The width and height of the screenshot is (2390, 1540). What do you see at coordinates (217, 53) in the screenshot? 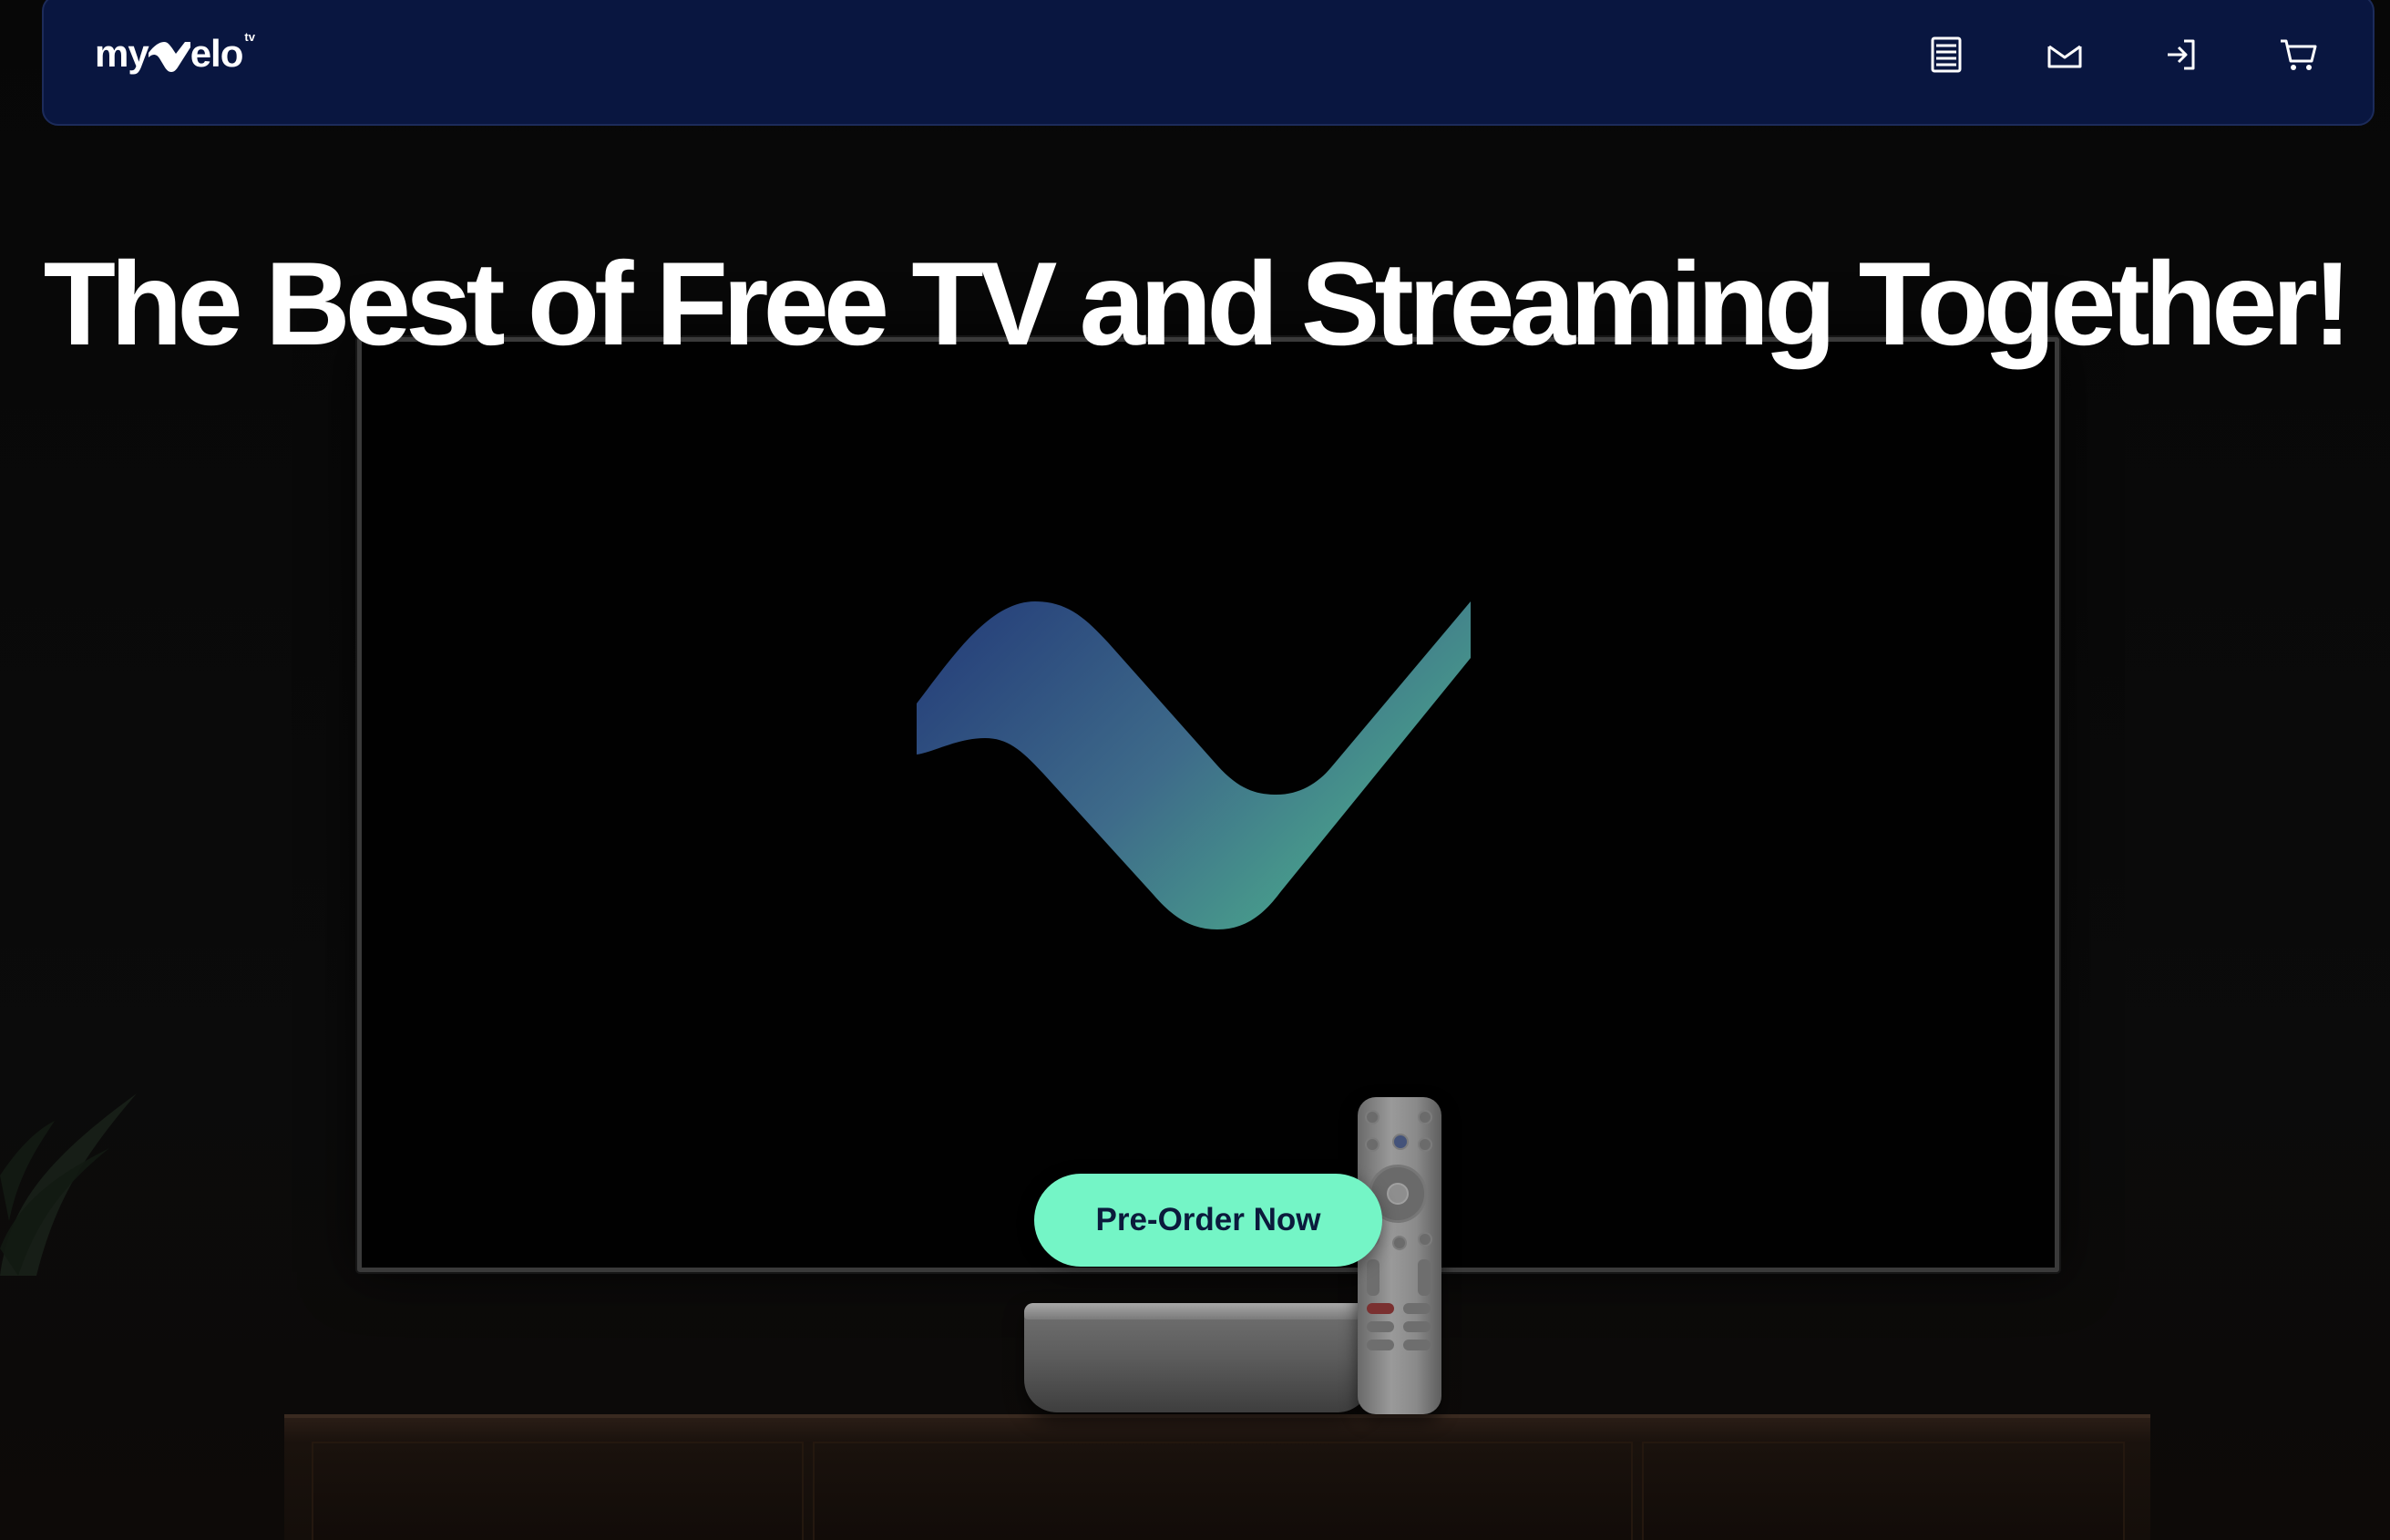
I see `logo-suffix: elo` at bounding box center [217, 53].